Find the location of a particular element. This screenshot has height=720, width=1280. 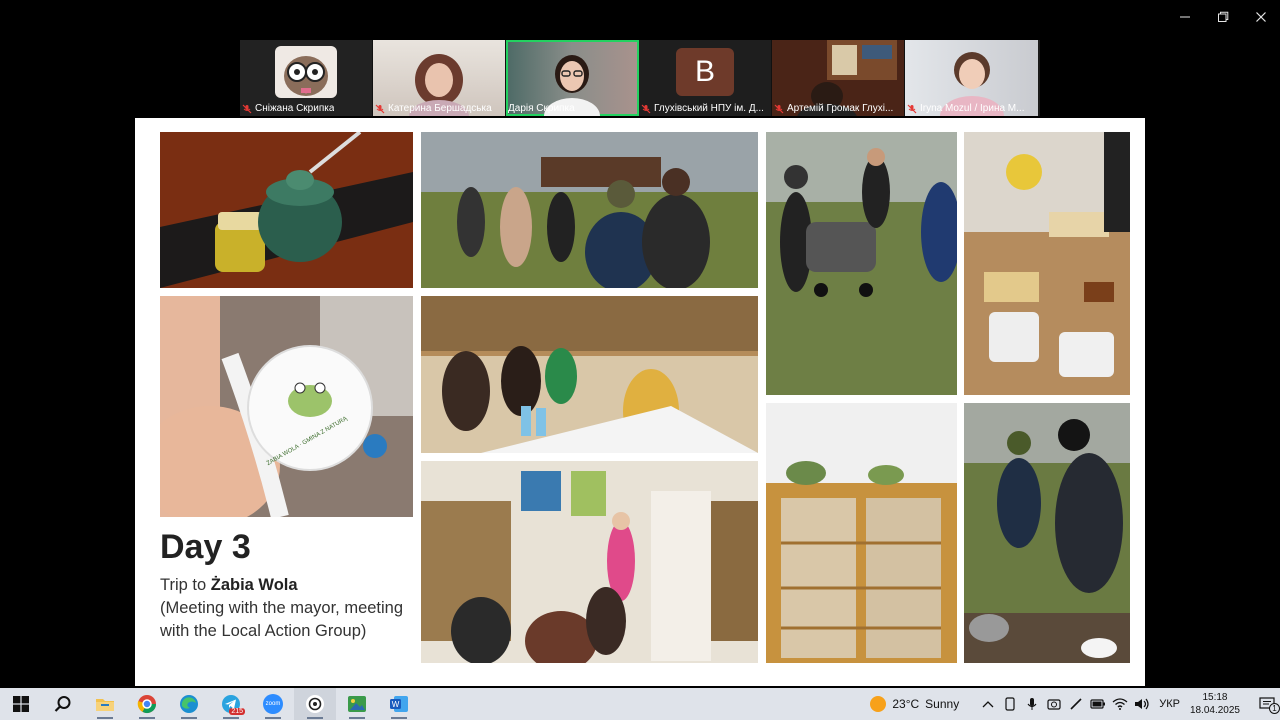

system-tray: 23°C Sunny УКР 15:18 18.04.2025 1 is located at coordinates (1075, 704).